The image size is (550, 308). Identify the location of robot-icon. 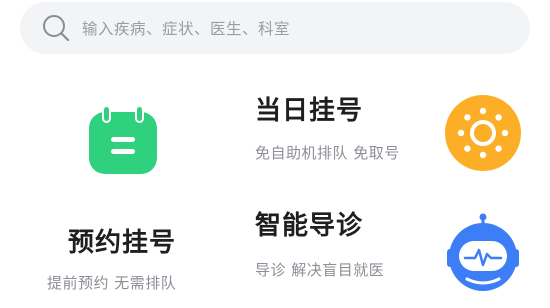
(483, 255).